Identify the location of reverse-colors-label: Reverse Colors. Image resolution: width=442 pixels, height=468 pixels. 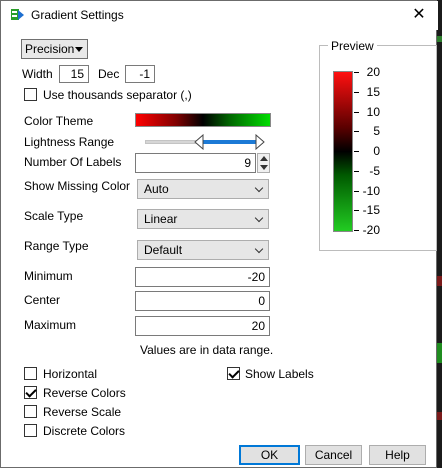
(84, 393).